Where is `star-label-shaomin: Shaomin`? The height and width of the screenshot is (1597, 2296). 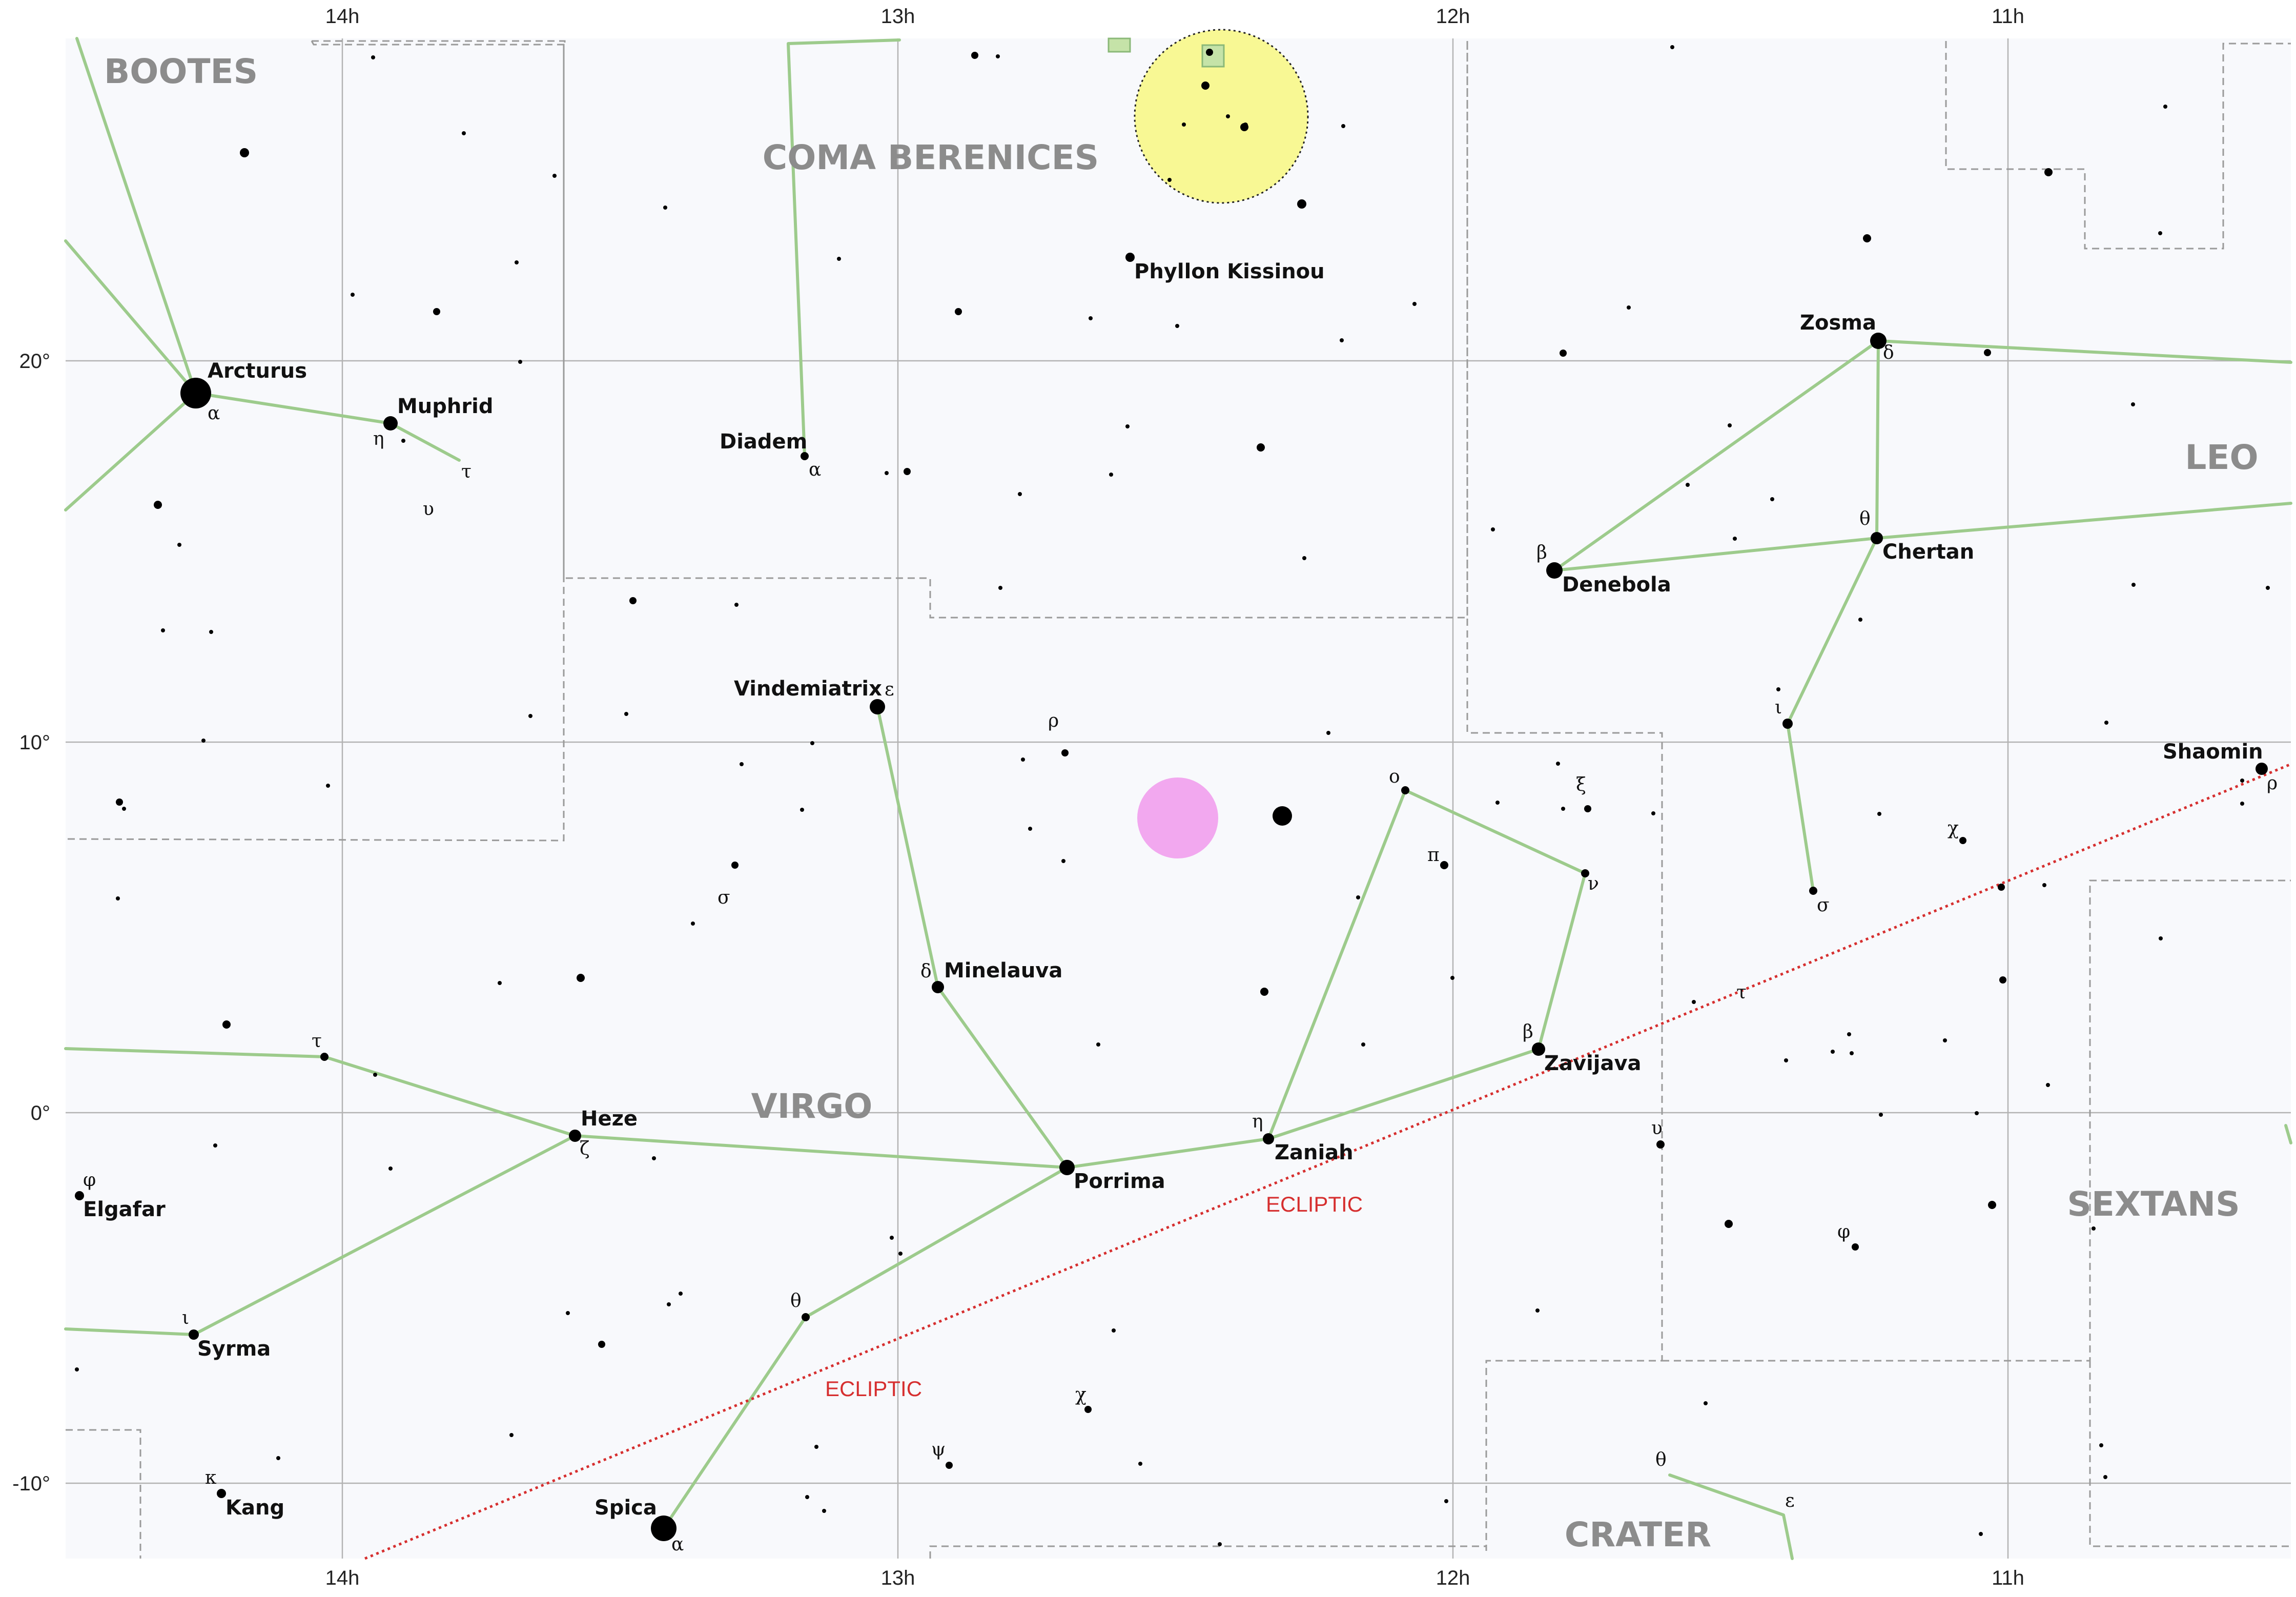 star-label-shaomin: Shaomin is located at coordinates (2213, 752).